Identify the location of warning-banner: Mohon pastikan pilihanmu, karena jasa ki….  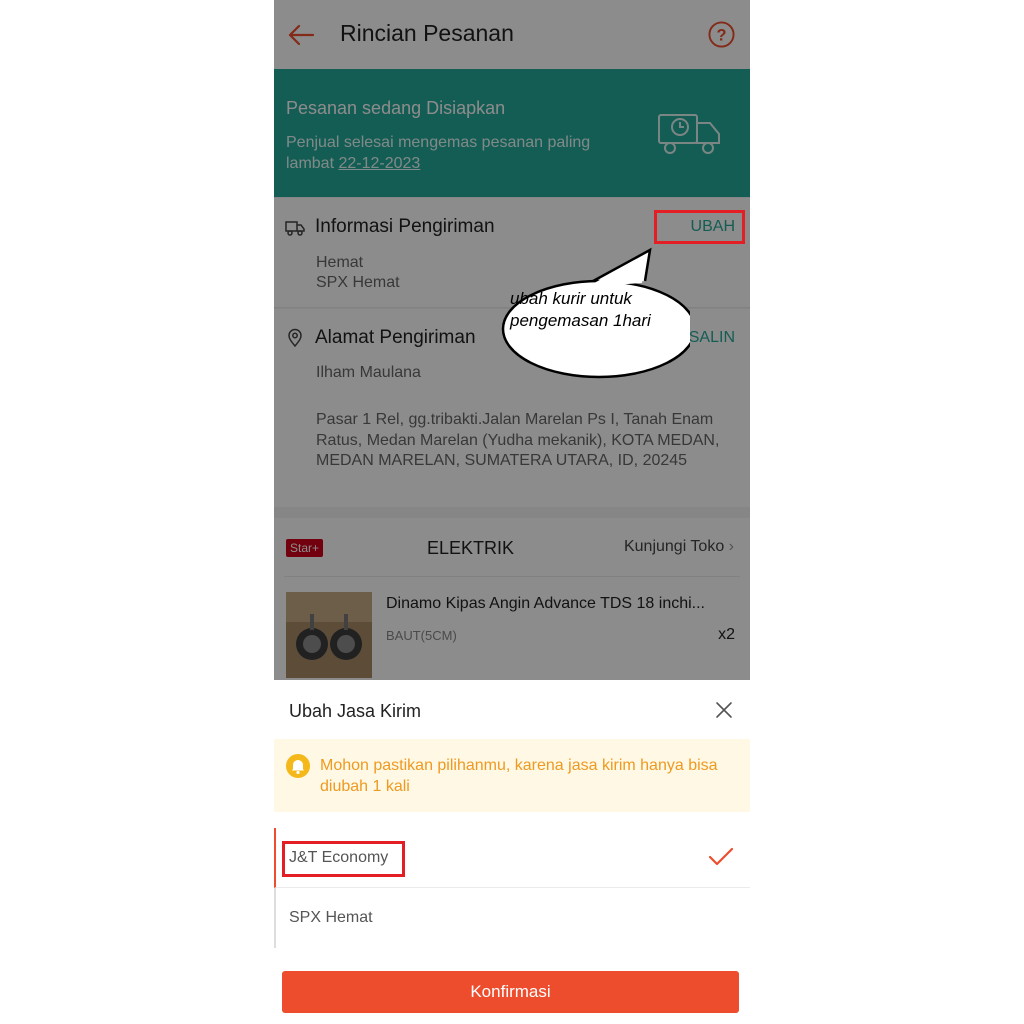
(512, 775).